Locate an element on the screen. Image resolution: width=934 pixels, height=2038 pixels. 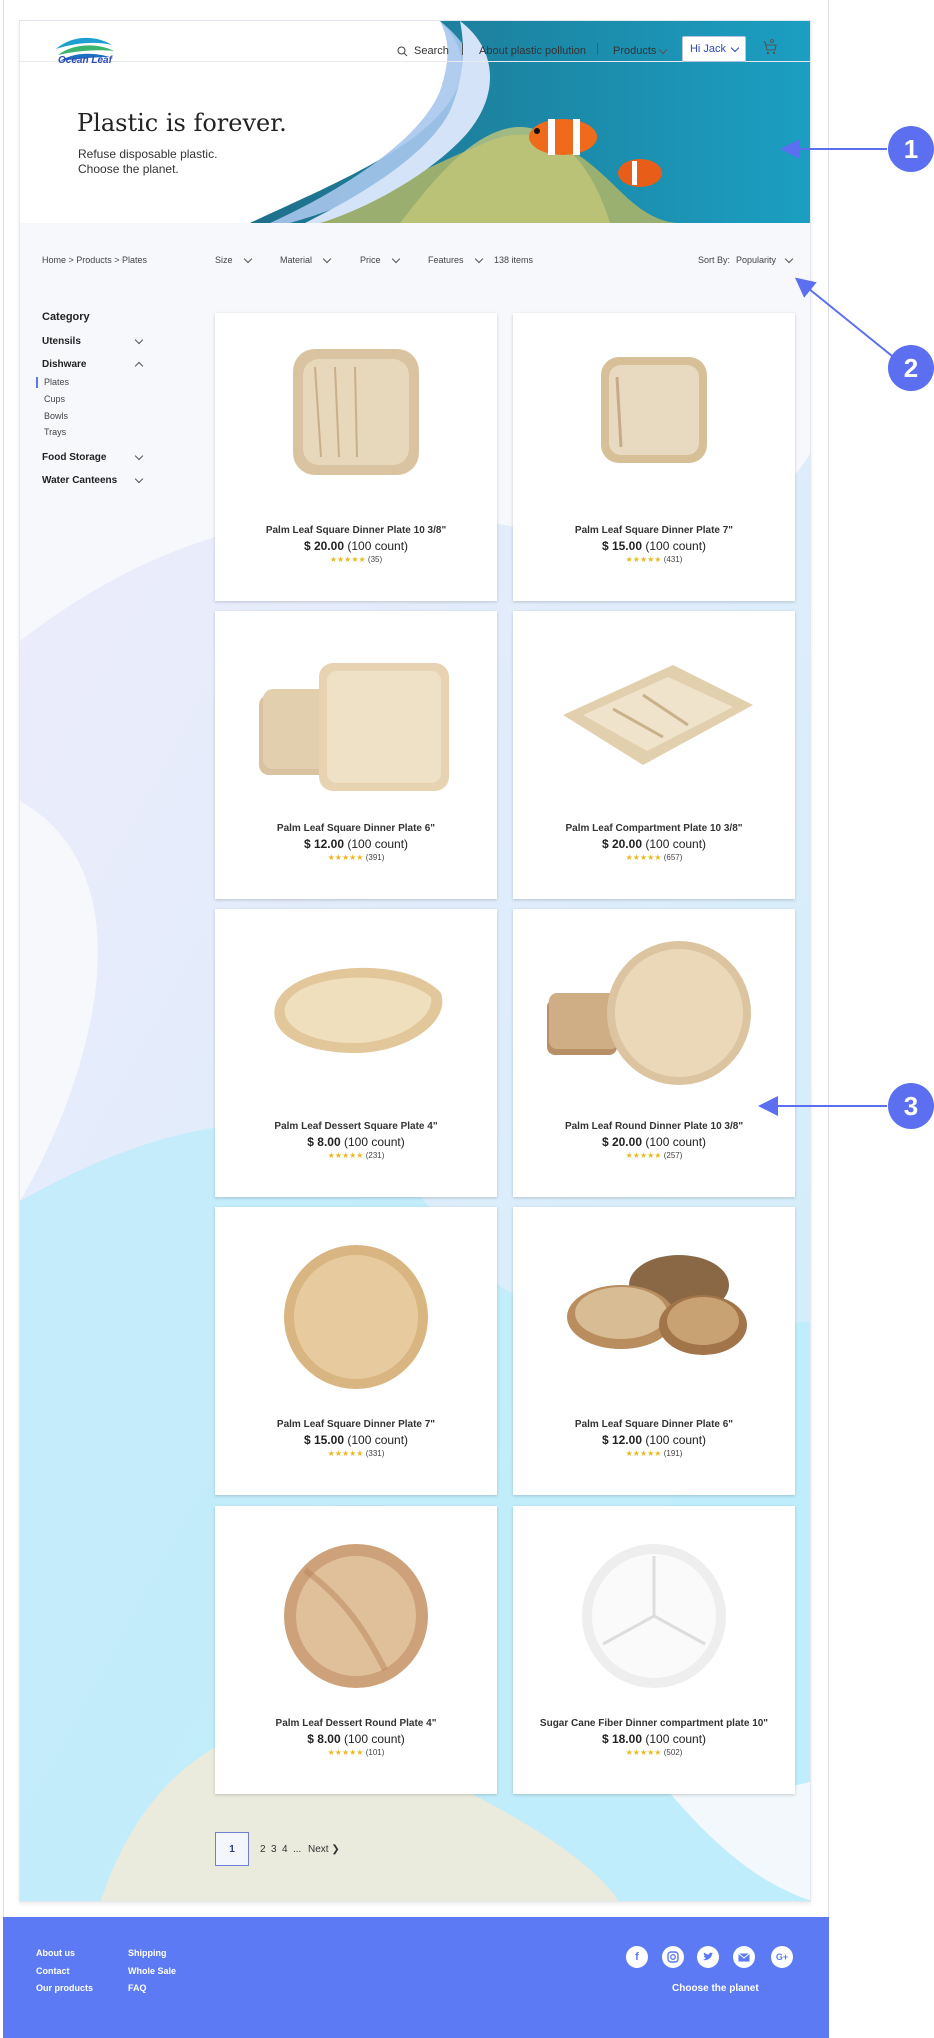
subcategory-bowls: Bowls is located at coordinates (56, 416).